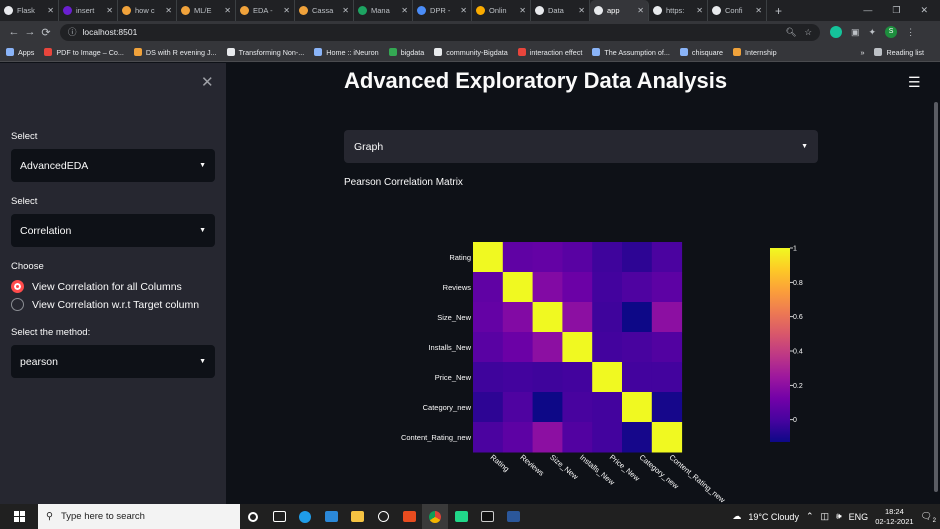 Image resolution: width=940 pixels, height=529 pixels. What do you see at coordinates (795, 249) in the screenshot?
I see `colorbar-tick-label: 1` at bounding box center [795, 249].